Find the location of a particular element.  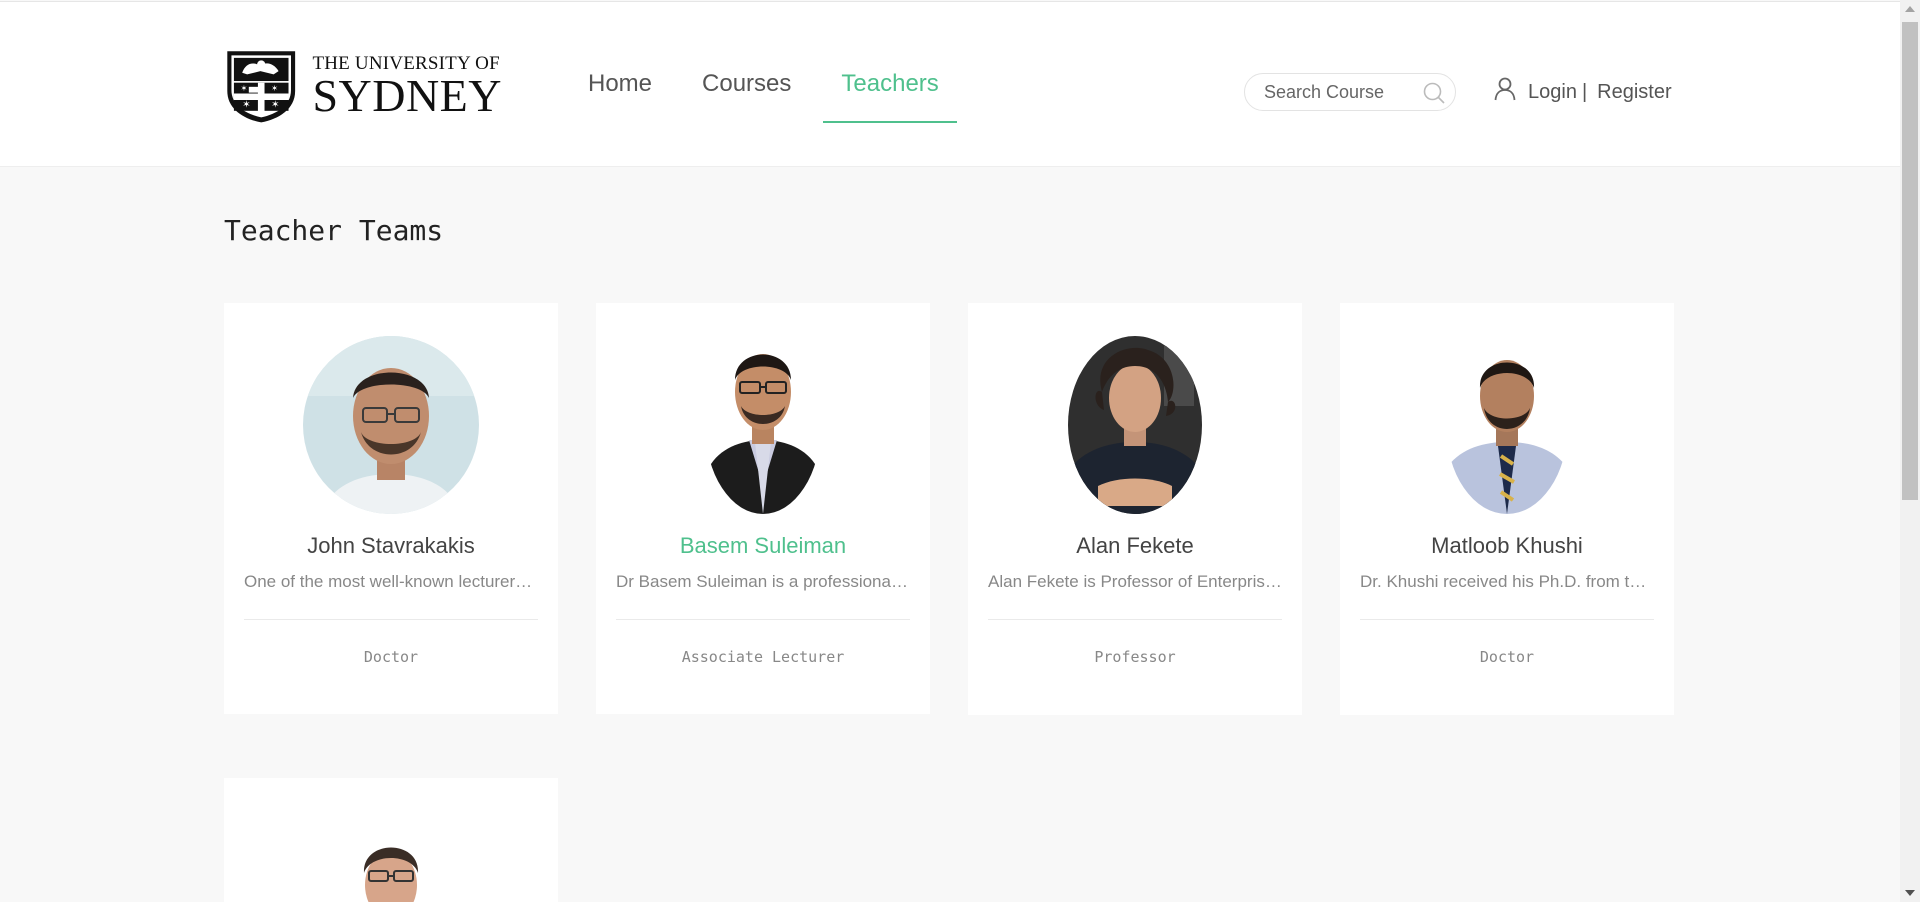

main-nav: Home Courses Teachers is located at coordinates (770, 84).